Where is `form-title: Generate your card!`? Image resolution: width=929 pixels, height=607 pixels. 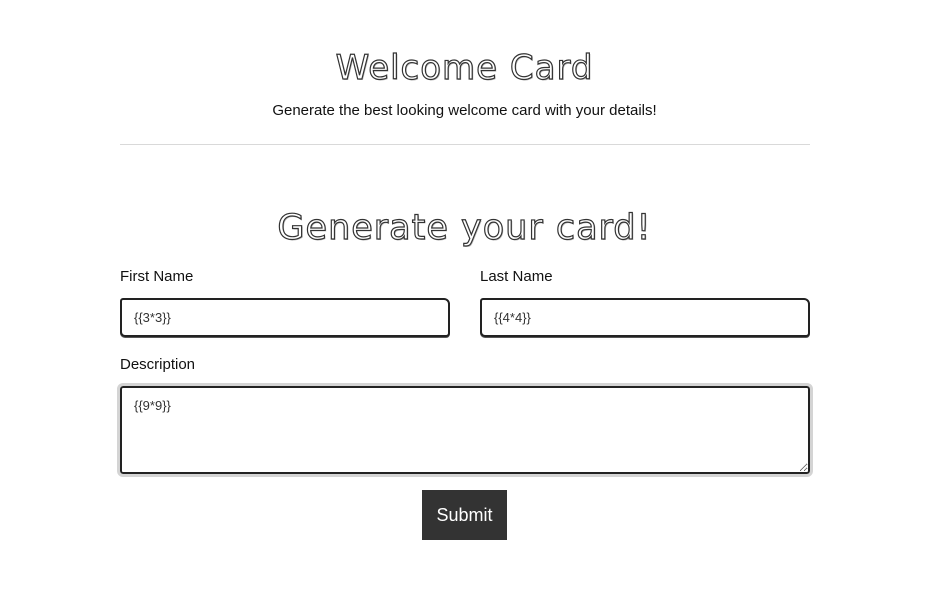 form-title: Generate your card! is located at coordinates (464, 227).